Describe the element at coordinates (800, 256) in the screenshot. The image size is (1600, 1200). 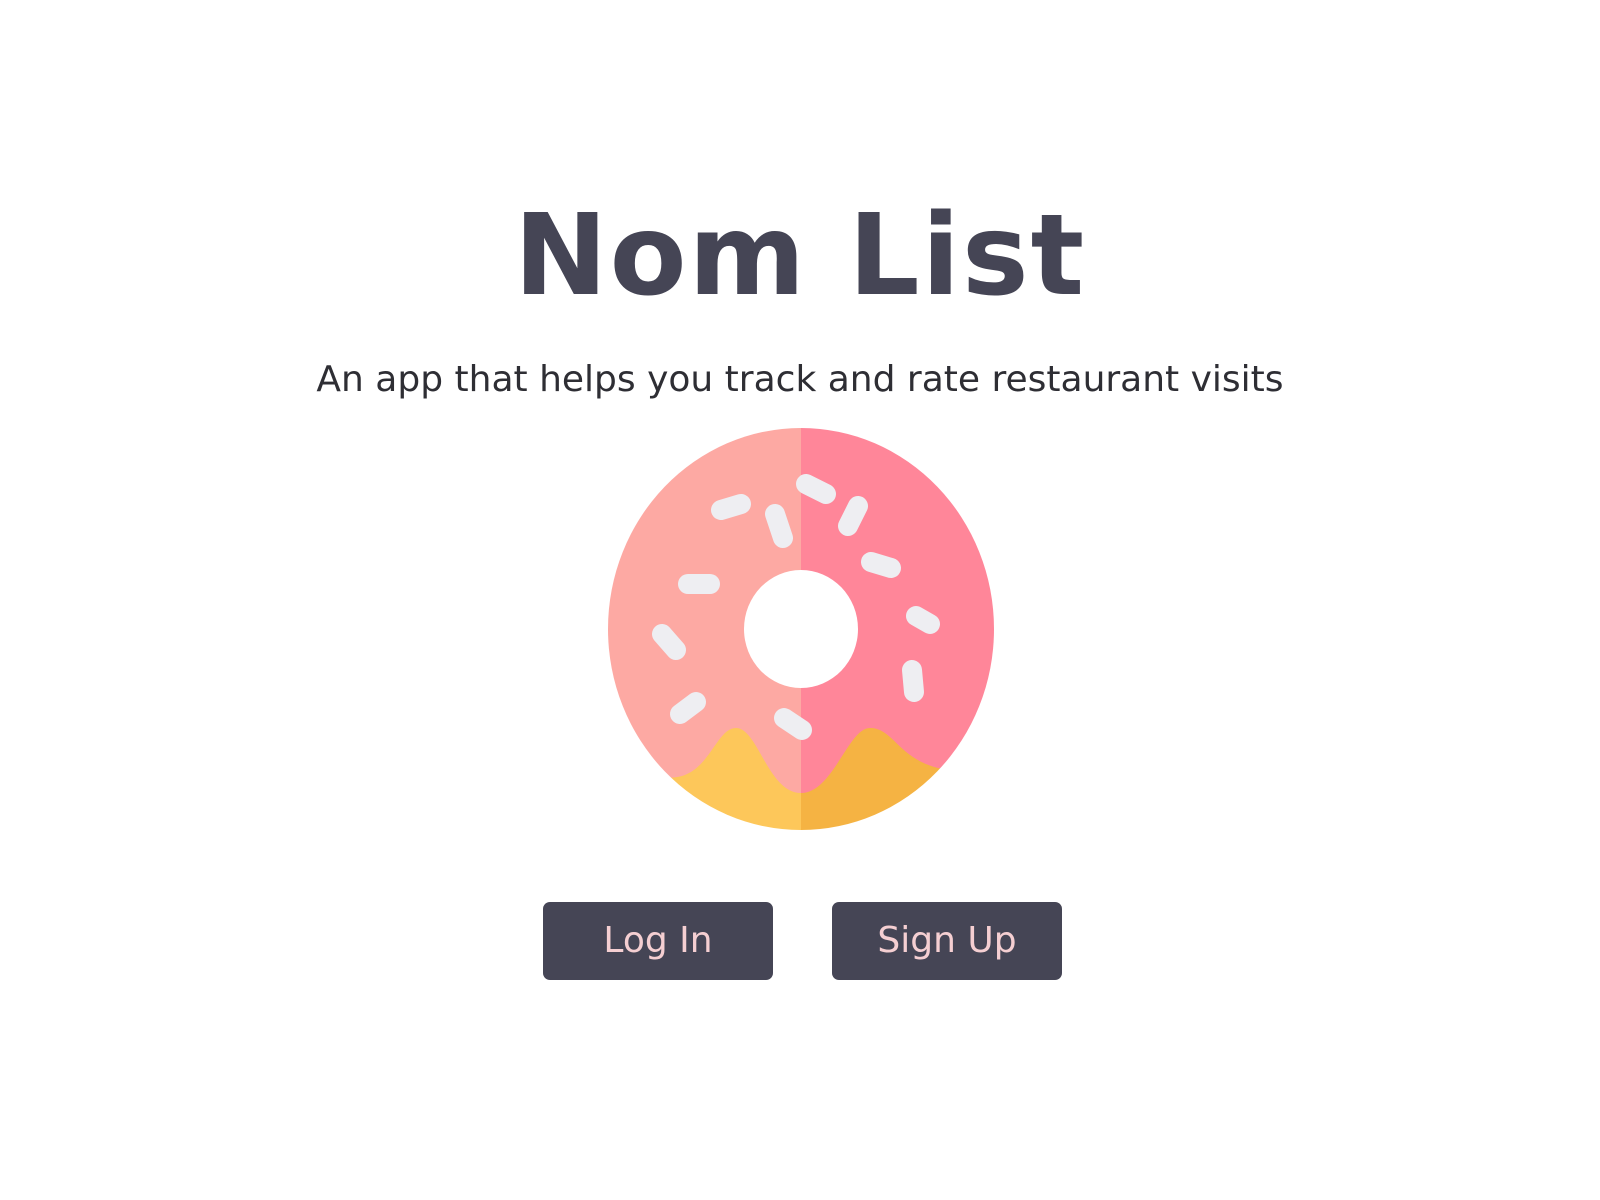
I see `app-title: Nom List` at that location.